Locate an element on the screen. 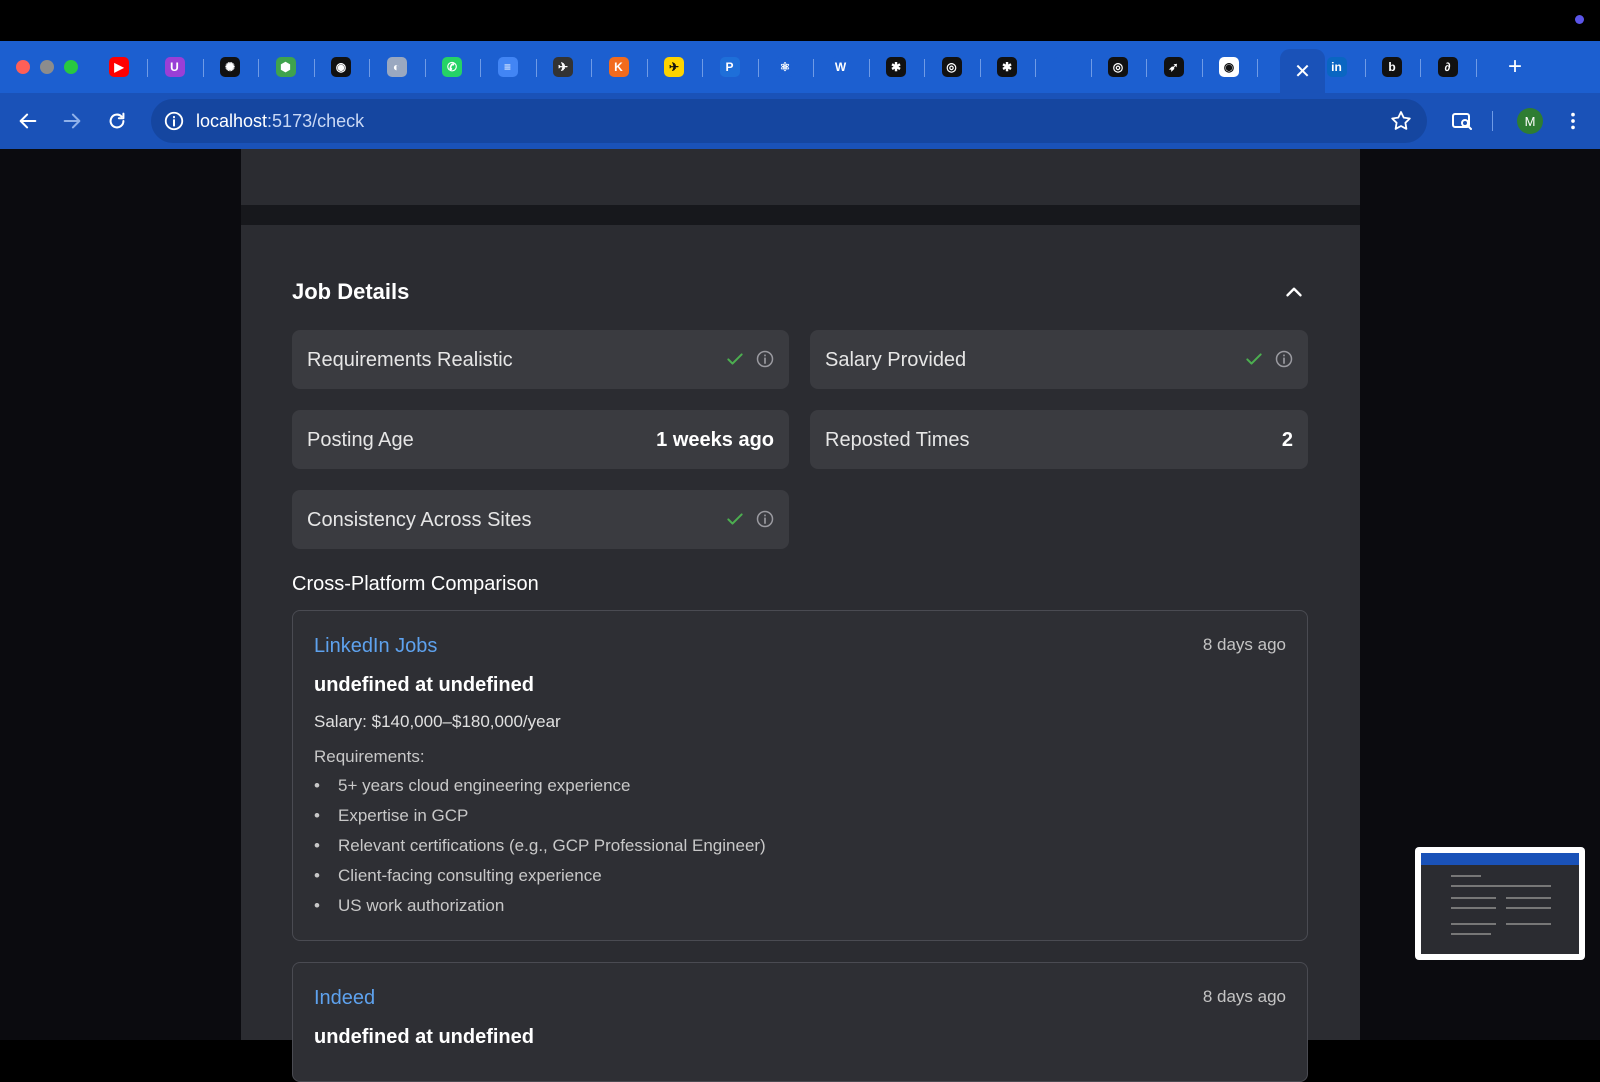 This screenshot has height=1082, width=1600. platform-link: LinkedIn Jobs is located at coordinates (375, 646).